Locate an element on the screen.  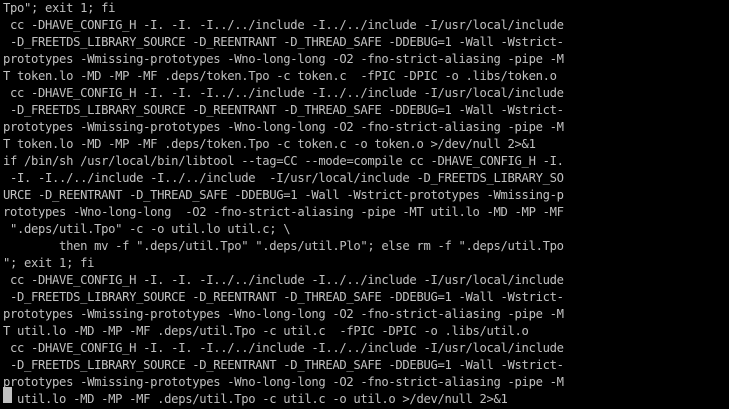
terminal-line: Tpo"; exit 1; fi is located at coordinates (59, 8).